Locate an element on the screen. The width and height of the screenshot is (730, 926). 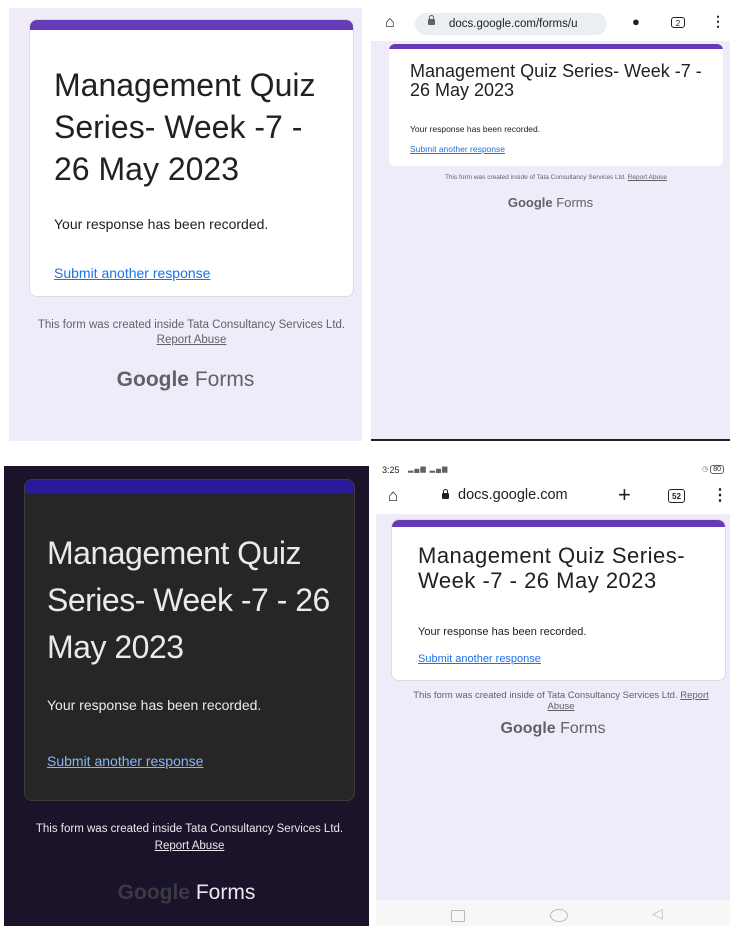
tab-count-button: 2 is located at coordinates (678, 22).